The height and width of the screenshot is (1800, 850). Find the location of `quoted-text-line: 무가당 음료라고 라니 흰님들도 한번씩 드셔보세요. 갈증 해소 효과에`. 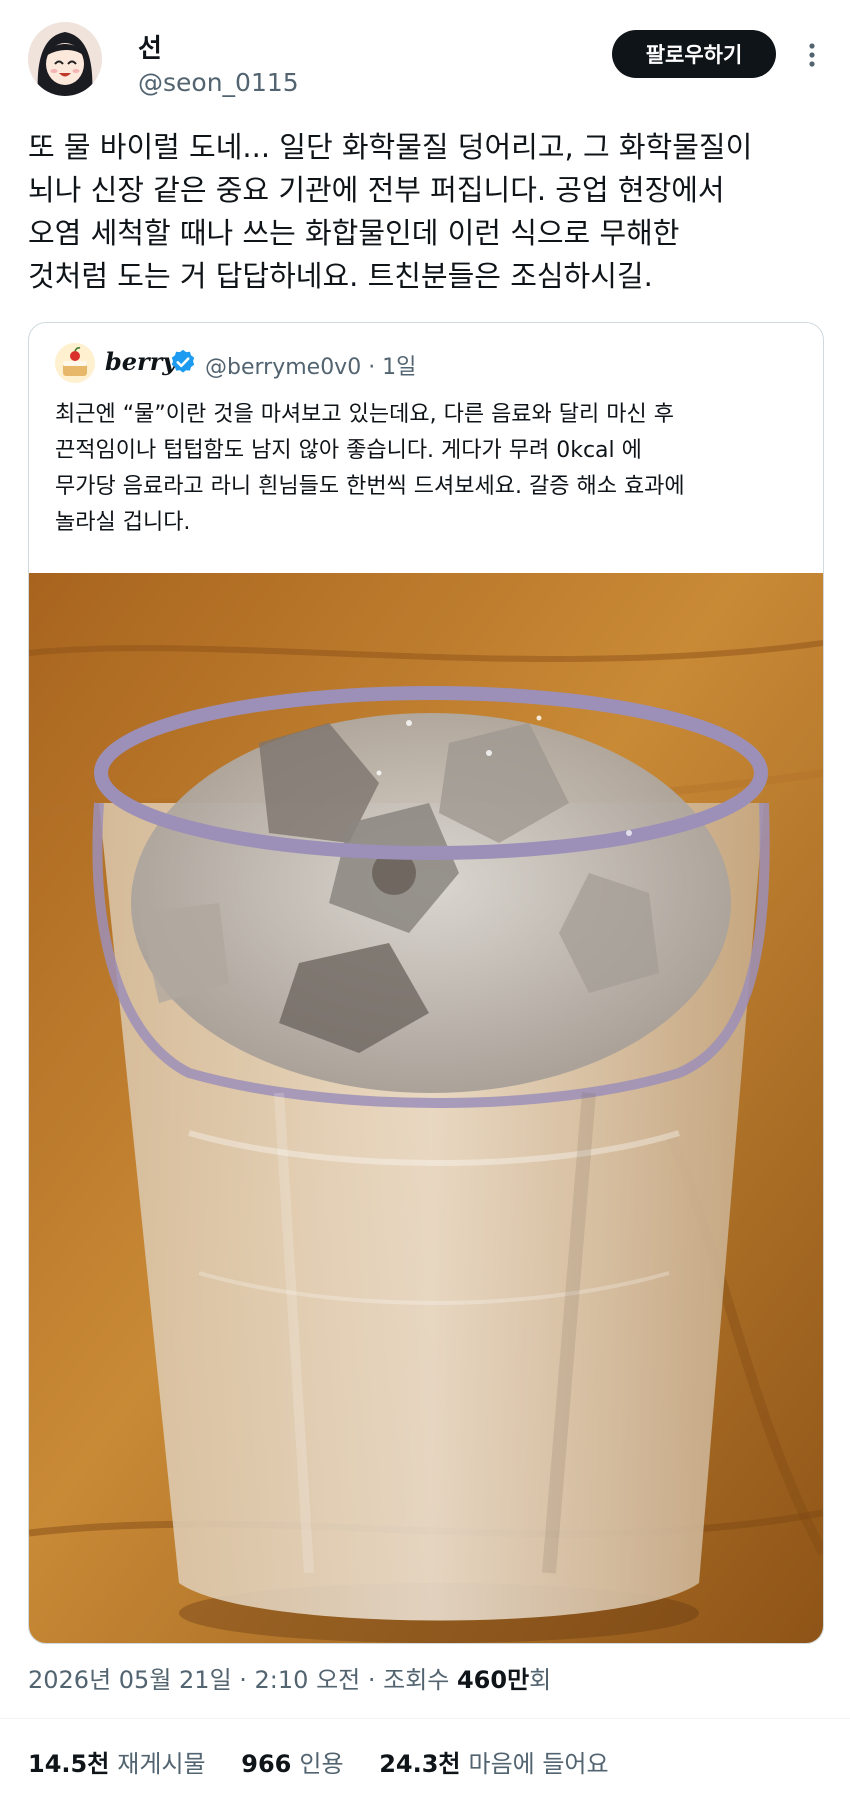

quoted-text-line: 무가당 음료라고 라니 흰님들도 한번씩 드셔보세요. 갈증 해소 효과에 is located at coordinates (370, 486).